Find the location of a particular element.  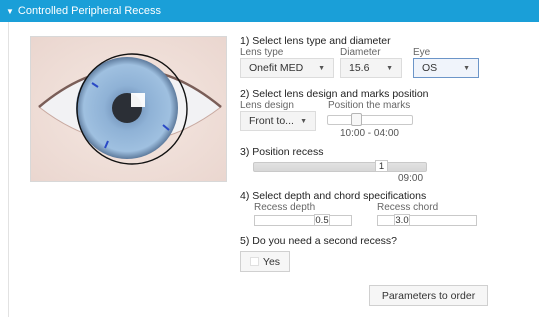

parameters-to-order-button: Parameters to order is located at coordinates (428, 295).